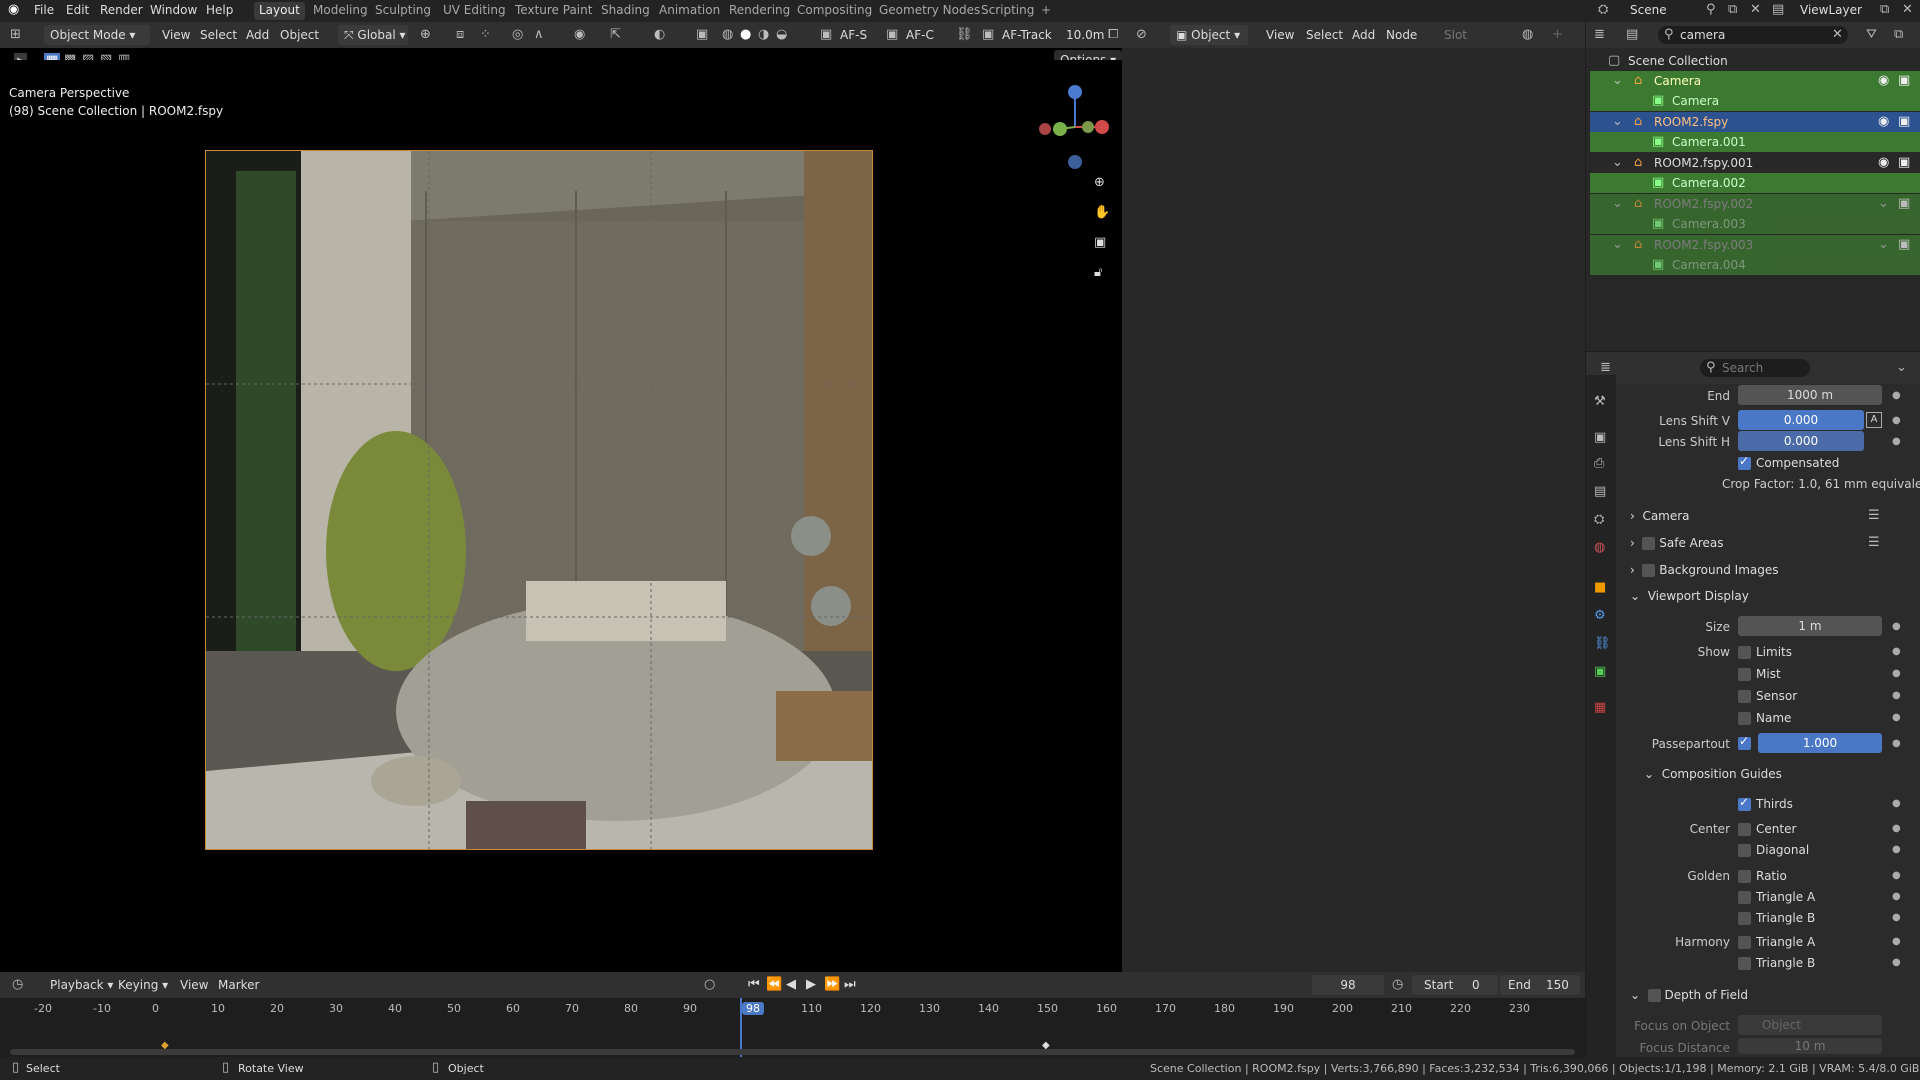 The height and width of the screenshot is (1080, 1920). I want to click on tab-uv-editing: UV Editing, so click(474, 10).